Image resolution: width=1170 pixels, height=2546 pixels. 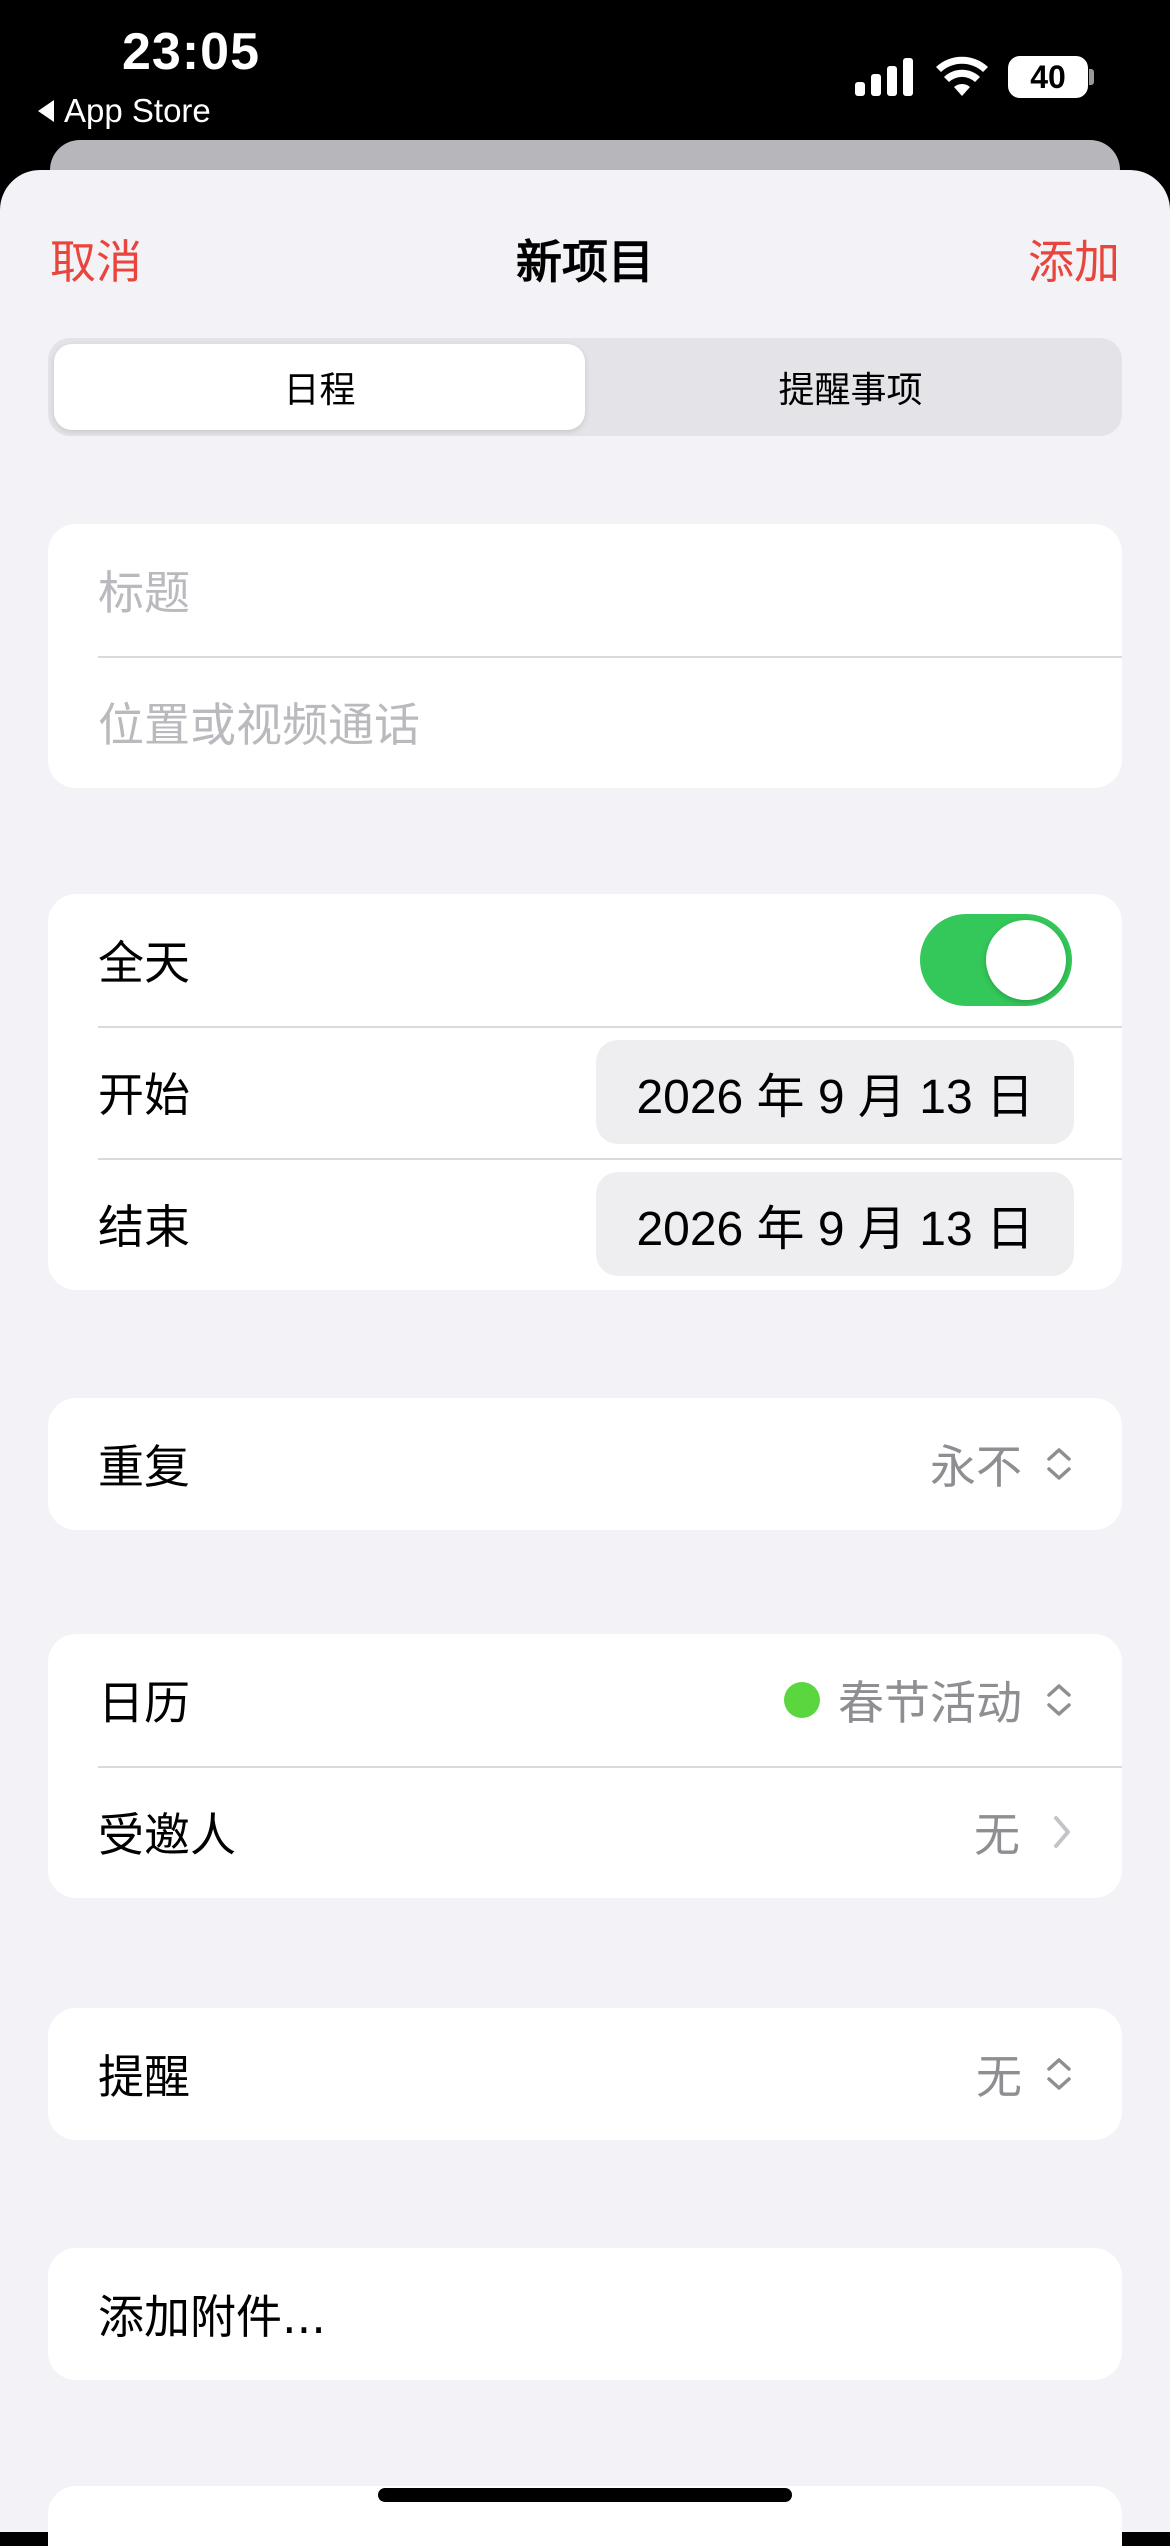 I want to click on date-group: 全天 开始 2026 年 9 月 13 日 结束 2026 年 9 月 13 日, so click(x=585, y=1092).